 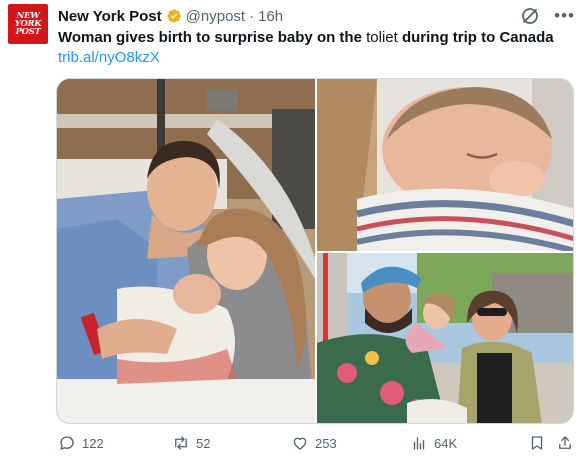 I want to click on views-button: 64K, so click(x=433, y=443).